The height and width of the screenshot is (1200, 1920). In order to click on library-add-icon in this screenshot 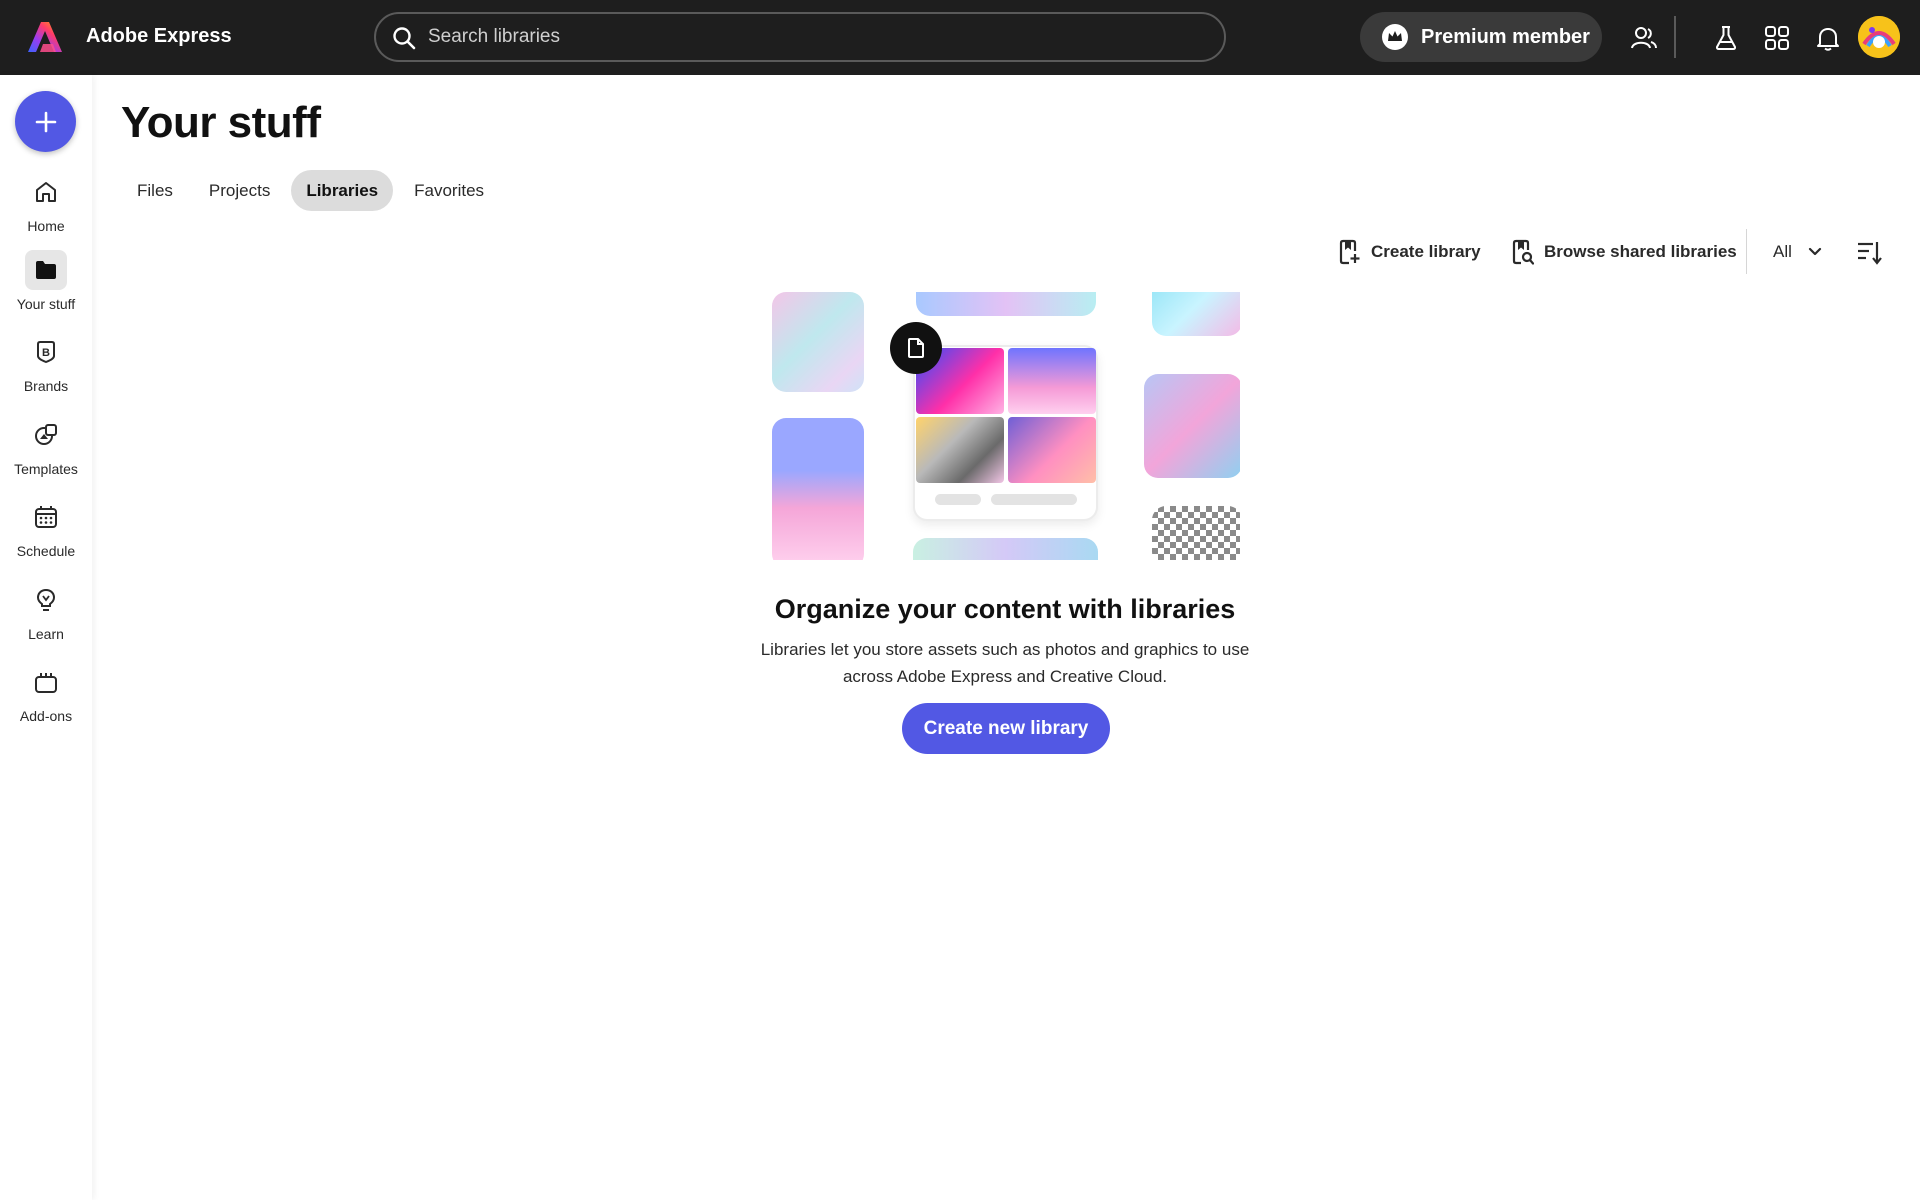, I will do `click(1349, 252)`.